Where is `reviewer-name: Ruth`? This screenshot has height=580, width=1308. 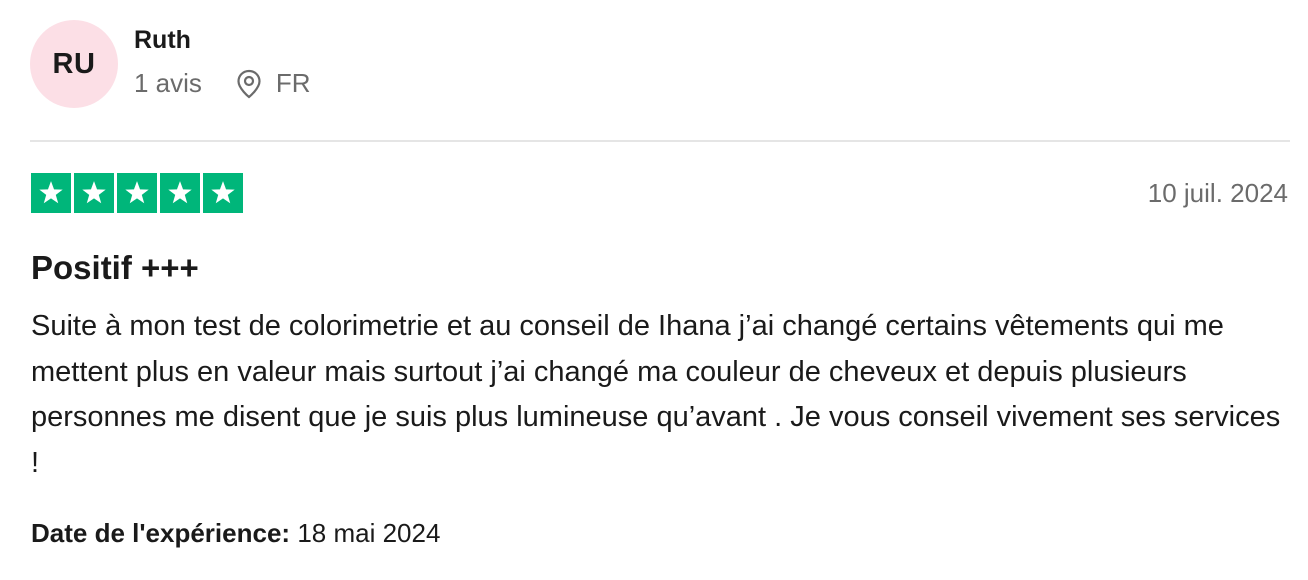 reviewer-name: Ruth is located at coordinates (162, 40).